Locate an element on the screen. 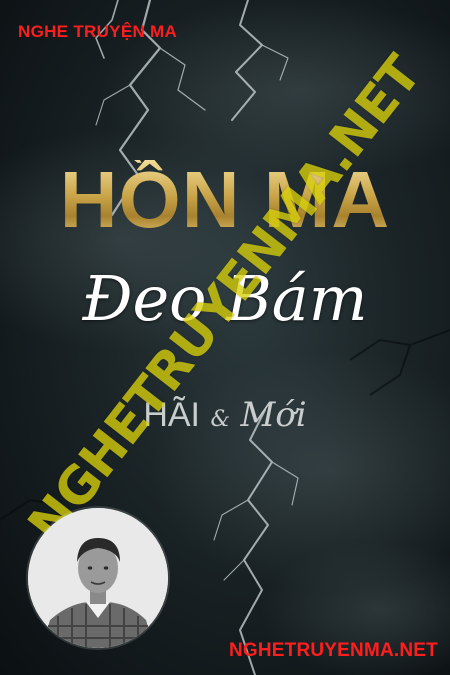 This screenshot has width=450, height=675. book-title: HỒN MA is located at coordinates (225, 200).